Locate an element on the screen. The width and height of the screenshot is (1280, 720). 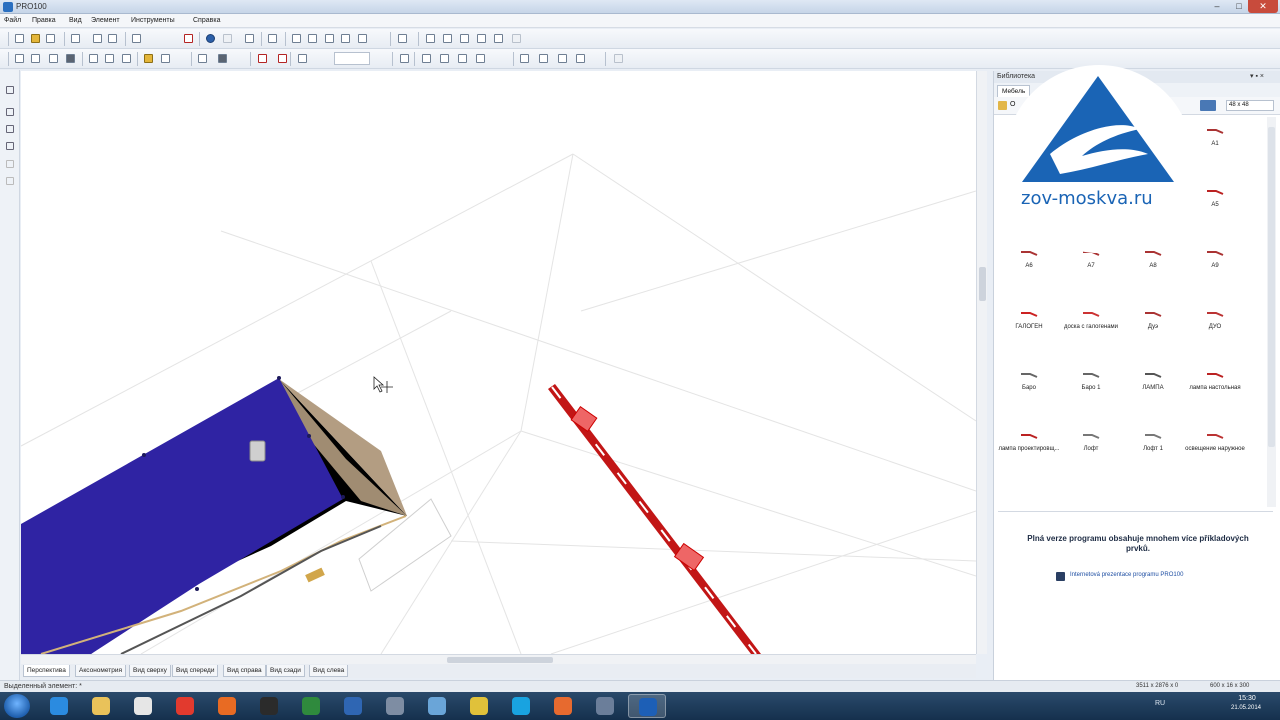
library-window-controls: ▾ ▪ × is located at coordinates (1257, 76).